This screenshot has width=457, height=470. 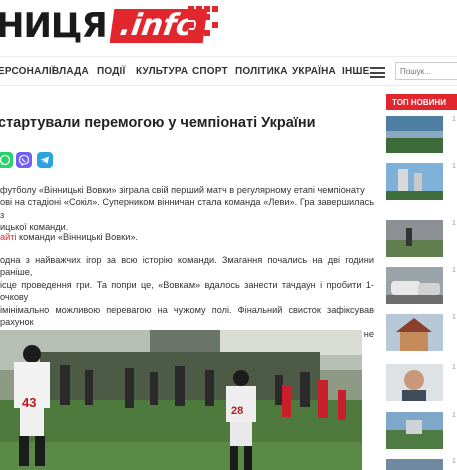 What do you see at coordinates (237, 411) in the screenshot?
I see `svg-text: 28` at bounding box center [237, 411].